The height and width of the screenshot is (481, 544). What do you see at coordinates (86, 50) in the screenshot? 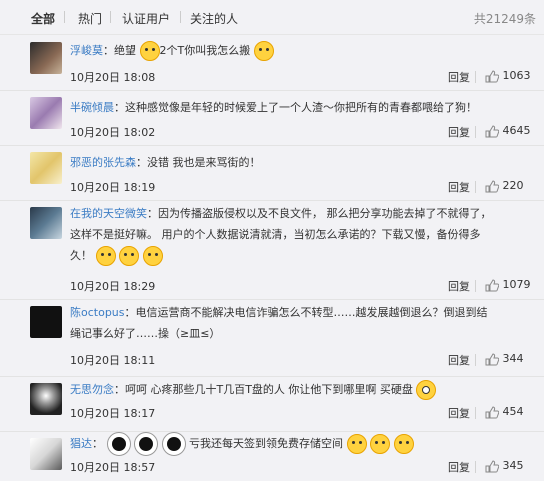
I see `username-link: 浮峻莫` at bounding box center [86, 50].